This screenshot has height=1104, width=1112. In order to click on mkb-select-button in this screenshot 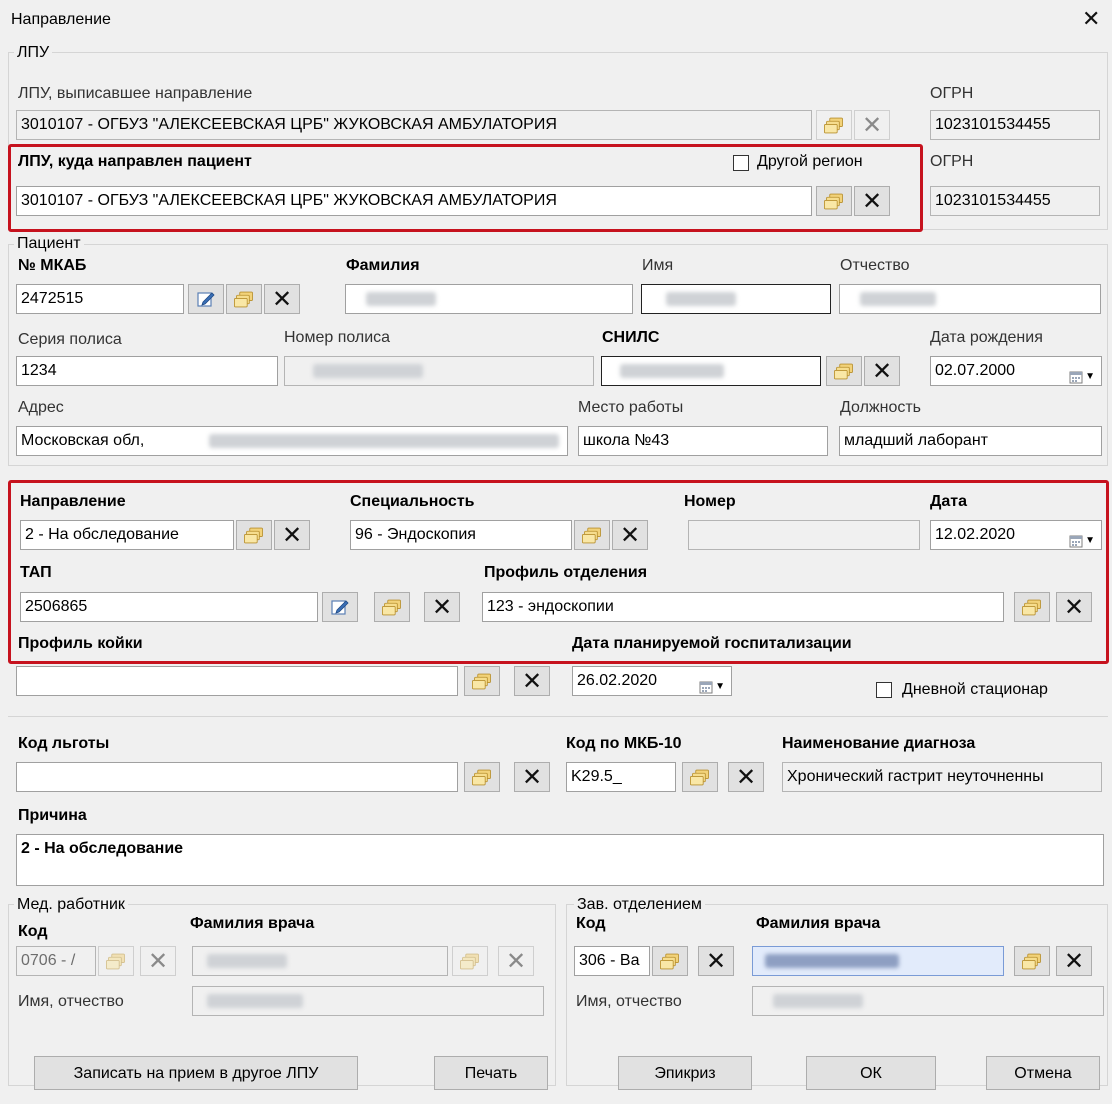, I will do `click(700, 777)`.